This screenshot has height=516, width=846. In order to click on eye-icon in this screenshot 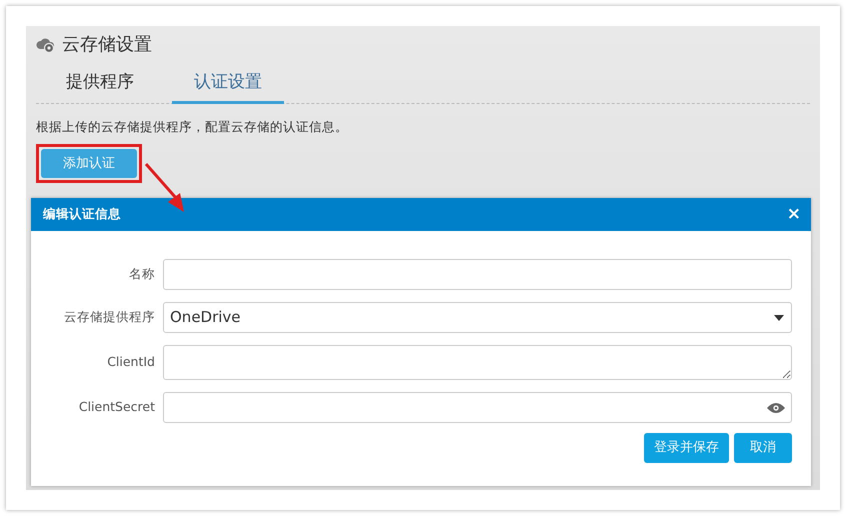, I will do `click(776, 408)`.